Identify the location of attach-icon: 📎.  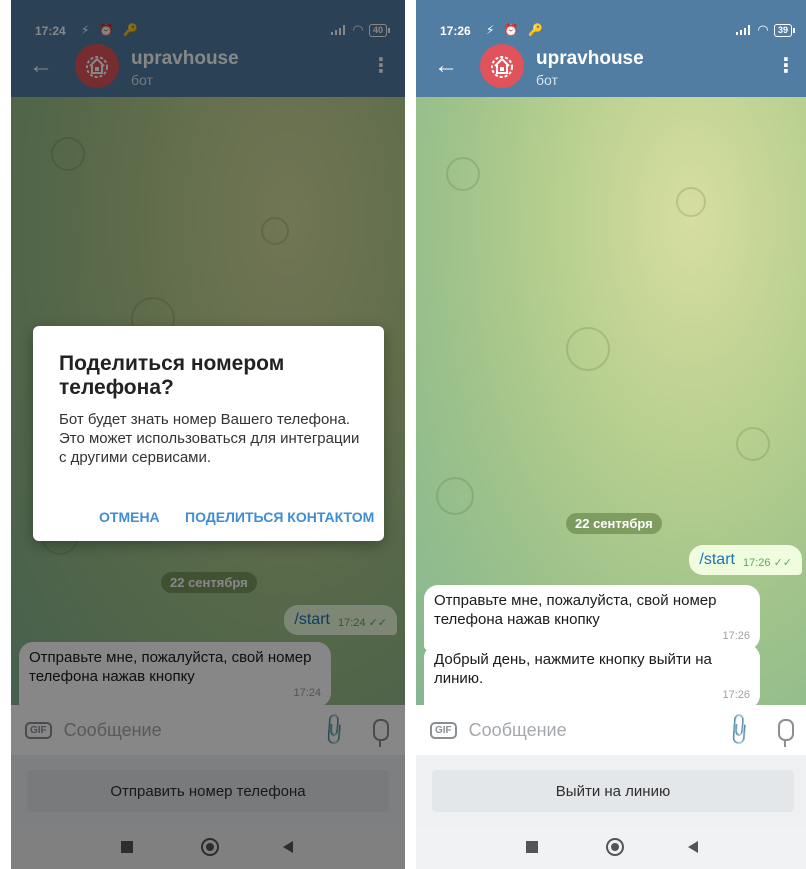
(738, 730).